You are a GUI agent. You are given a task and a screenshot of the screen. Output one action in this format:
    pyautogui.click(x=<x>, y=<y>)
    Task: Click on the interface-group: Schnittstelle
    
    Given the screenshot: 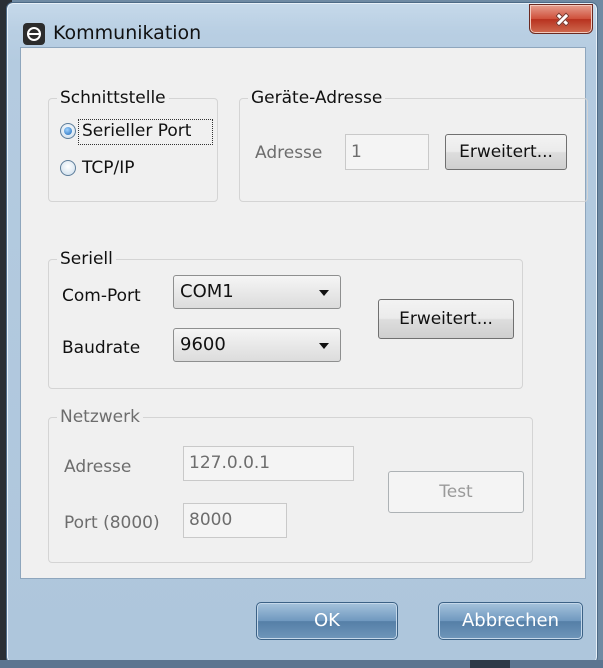 What is the action you would take?
    pyautogui.click(x=133, y=144)
    